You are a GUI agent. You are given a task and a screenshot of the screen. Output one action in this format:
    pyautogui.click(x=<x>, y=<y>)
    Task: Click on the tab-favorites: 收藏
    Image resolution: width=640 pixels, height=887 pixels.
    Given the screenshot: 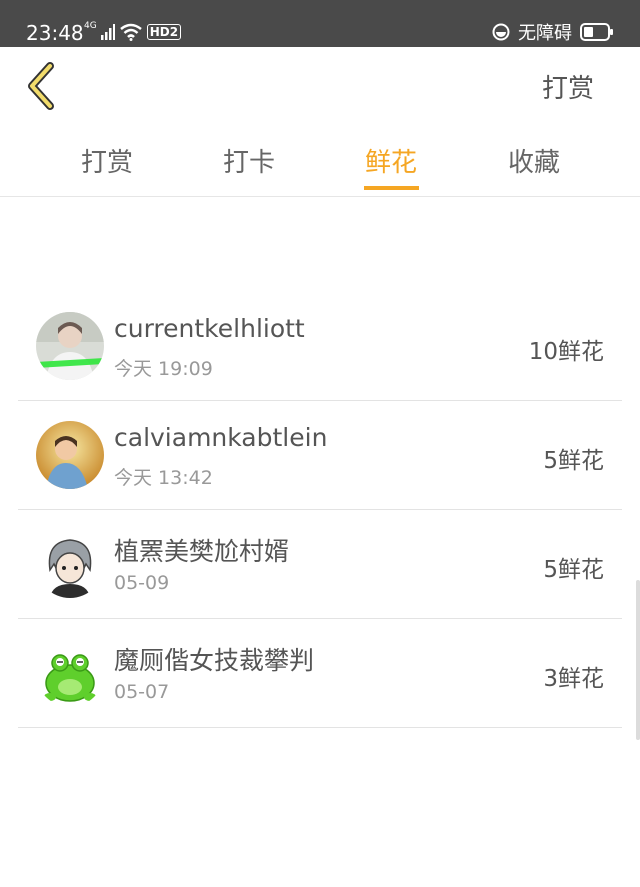 What is the action you would take?
    pyautogui.click(x=534, y=160)
    